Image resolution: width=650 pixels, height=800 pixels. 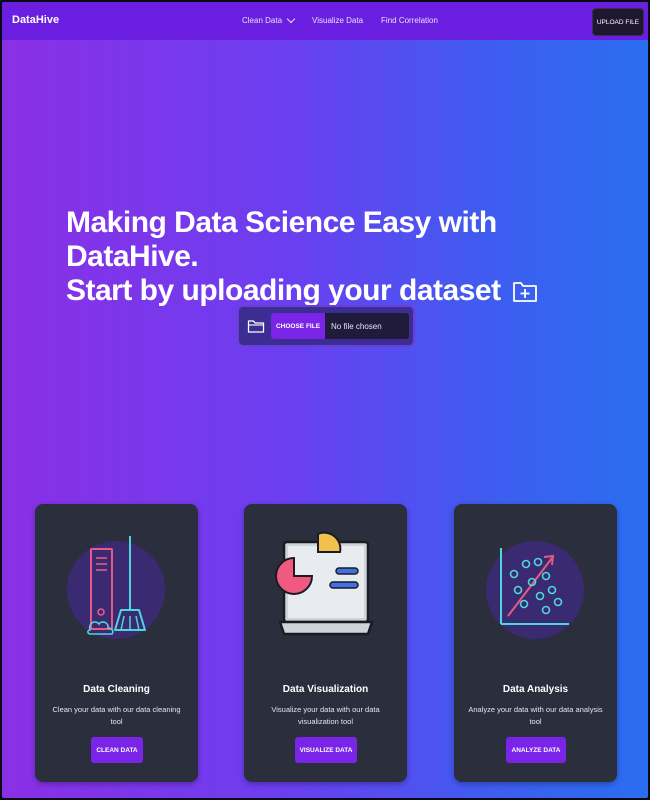 What do you see at coordinates (116, 587) in the screenshot?
I see `broom-server-icon` at bounding box center [116, 587].